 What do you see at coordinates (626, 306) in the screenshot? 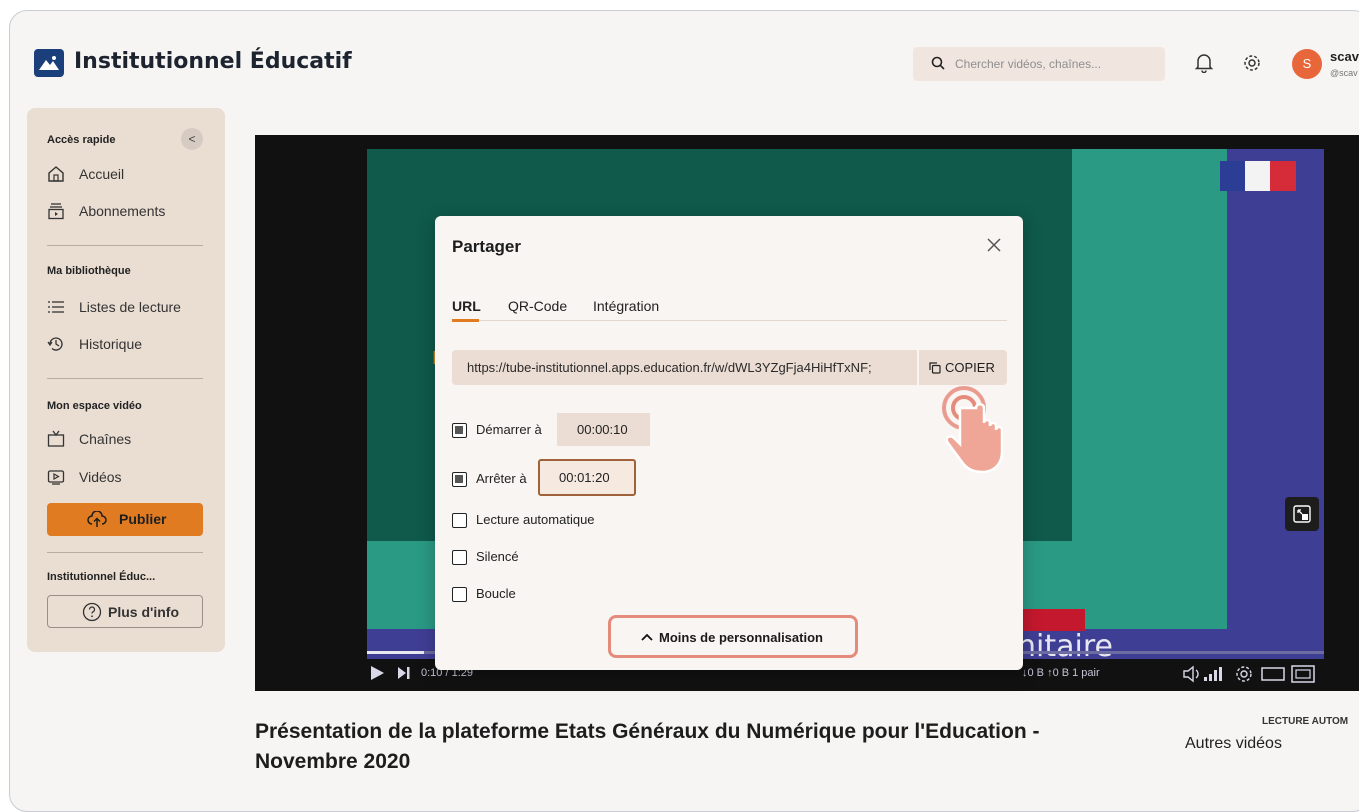
I see `tab-integration: Intégration` at bounding box center [626, 306].